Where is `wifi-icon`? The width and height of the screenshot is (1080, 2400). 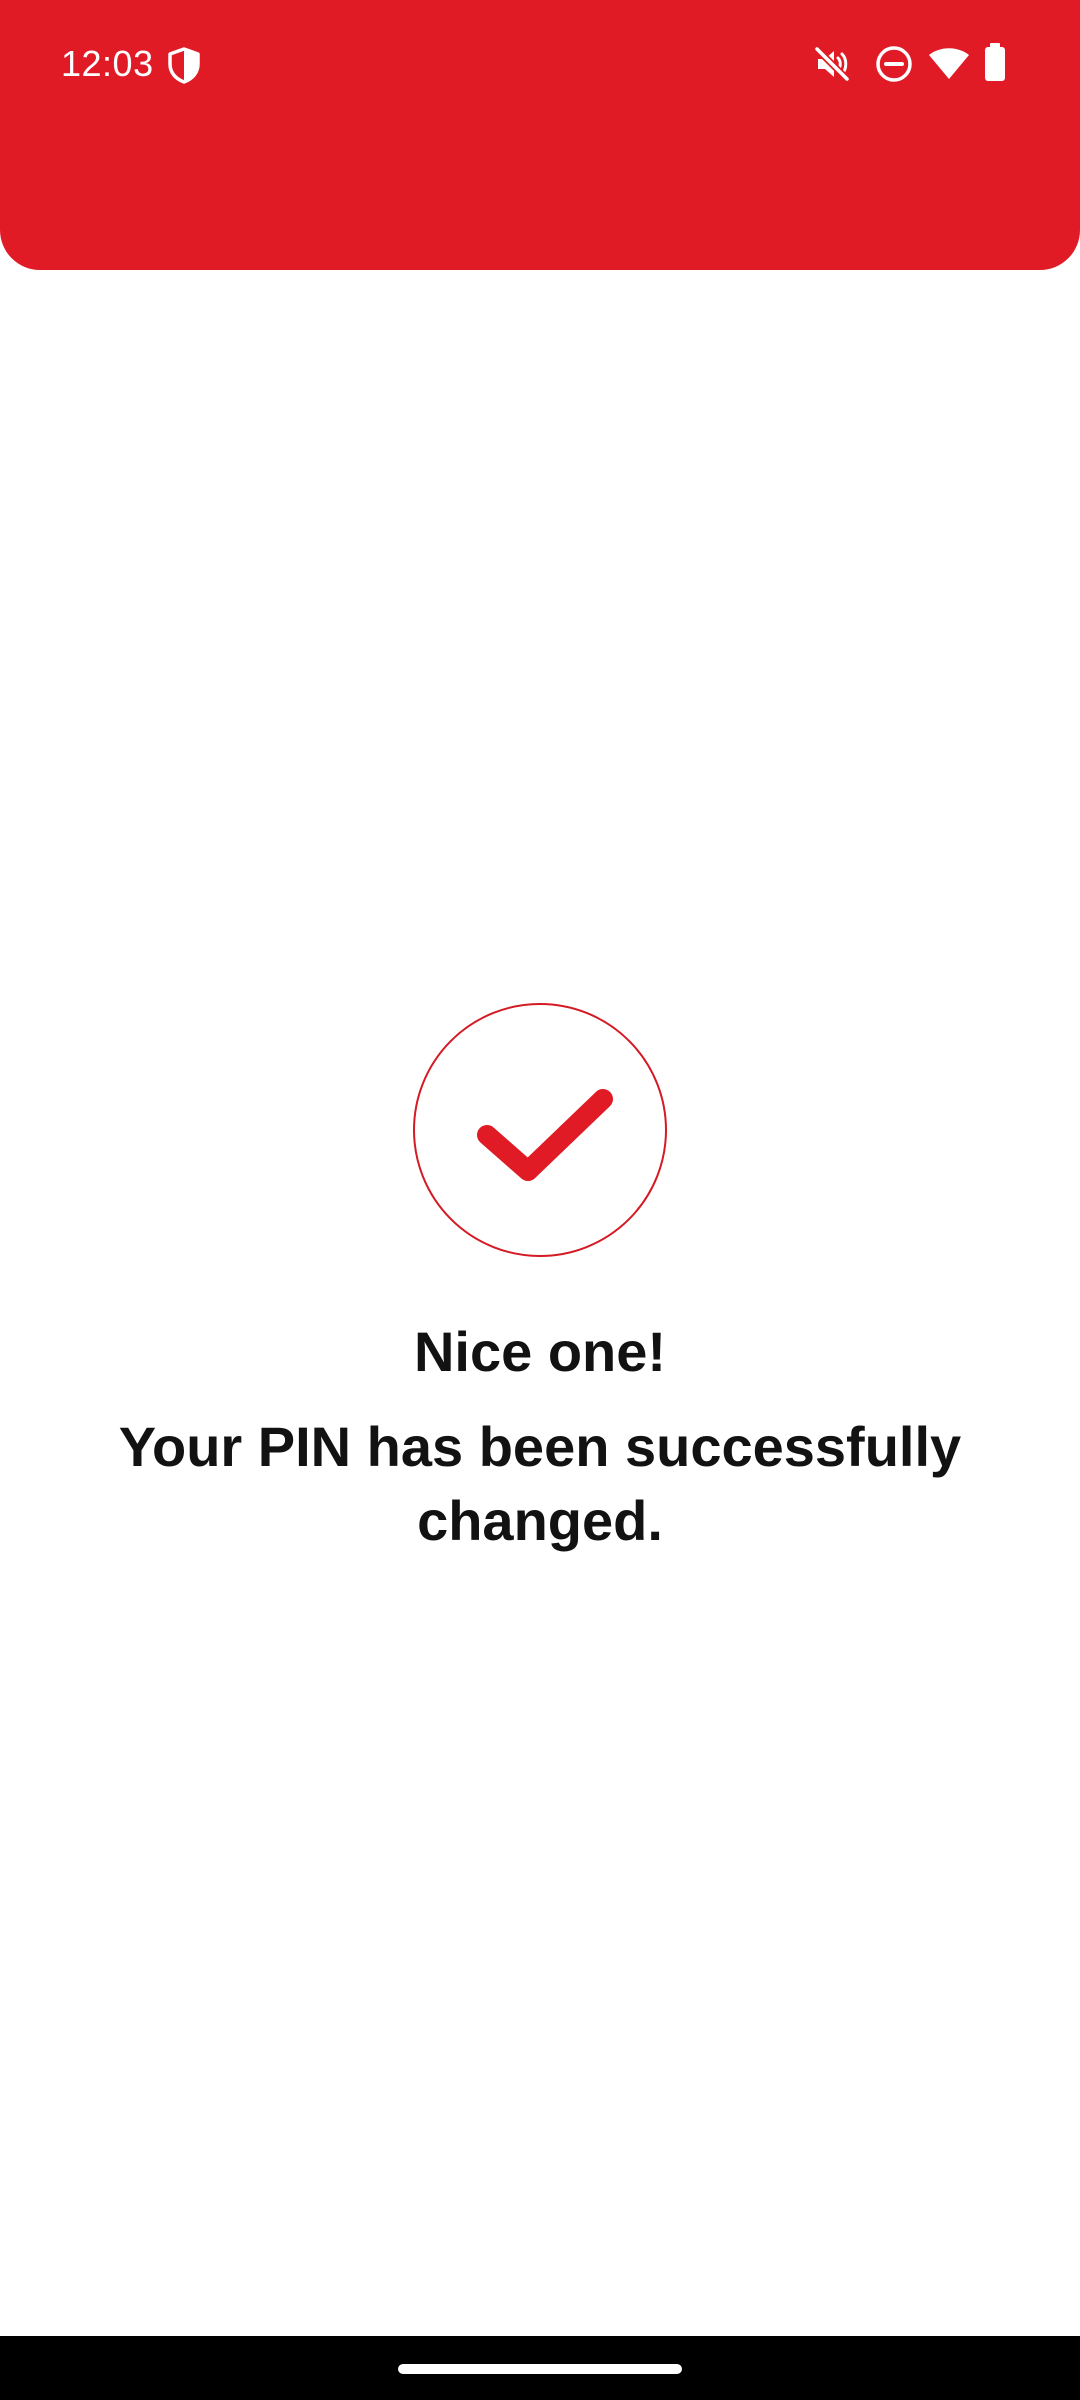
wifi-icon is located at coordinates (949, 63).